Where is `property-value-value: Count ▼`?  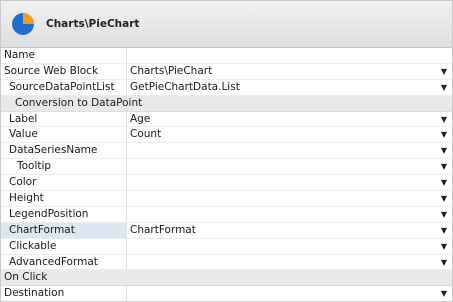
property-value-value: Count ▼ is located at coordinates (289, 134).